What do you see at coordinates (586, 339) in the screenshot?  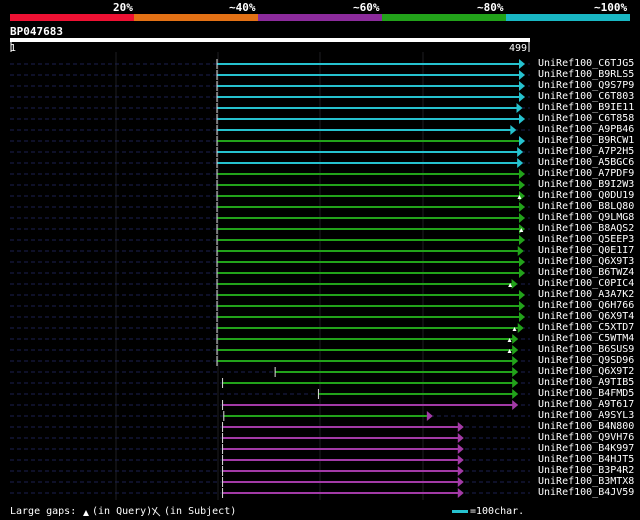 I see `hit-label: UniRef100_C5WTM4` at bounding box center [586, 339].